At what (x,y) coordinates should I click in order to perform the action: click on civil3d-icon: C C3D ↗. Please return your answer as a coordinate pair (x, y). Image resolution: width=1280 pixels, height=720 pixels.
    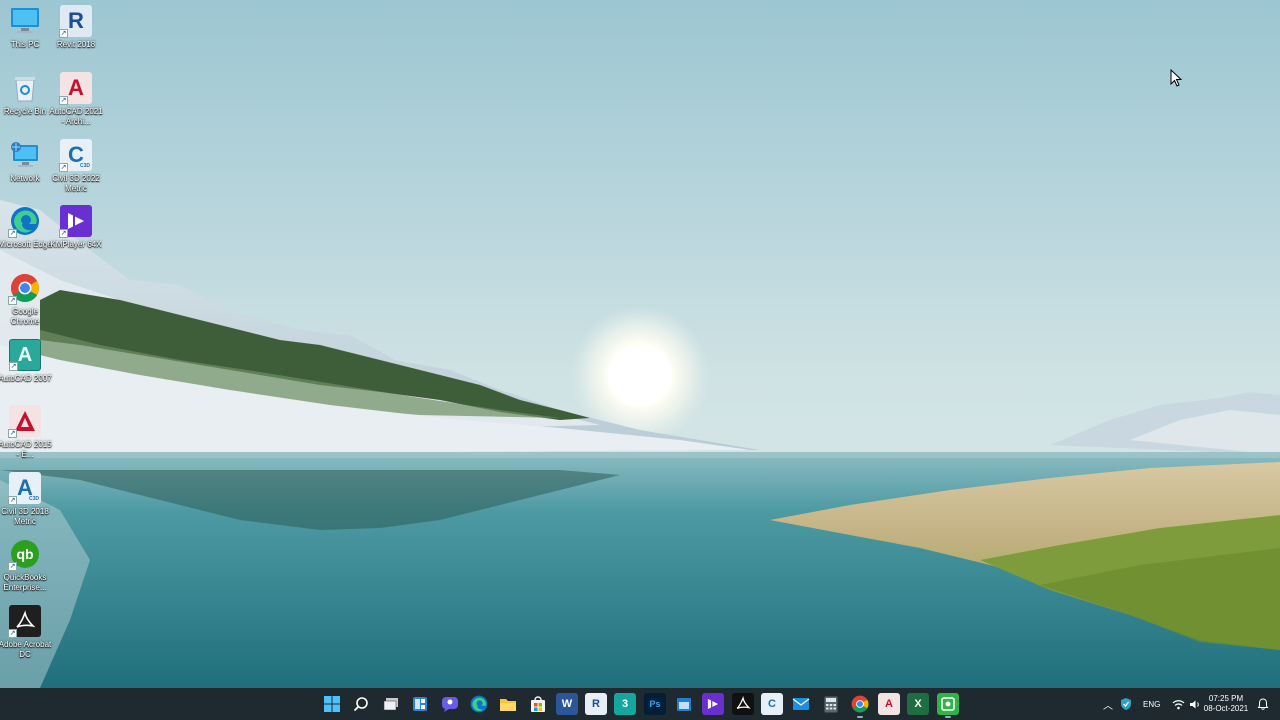
    Looking at the image, I should click on (75, 155).